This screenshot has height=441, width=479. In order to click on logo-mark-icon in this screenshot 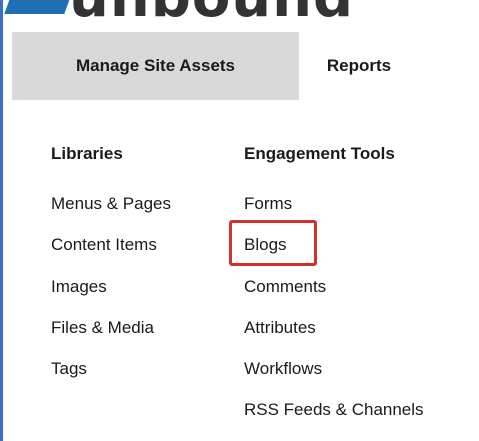, I will do `click(39, 7)`.